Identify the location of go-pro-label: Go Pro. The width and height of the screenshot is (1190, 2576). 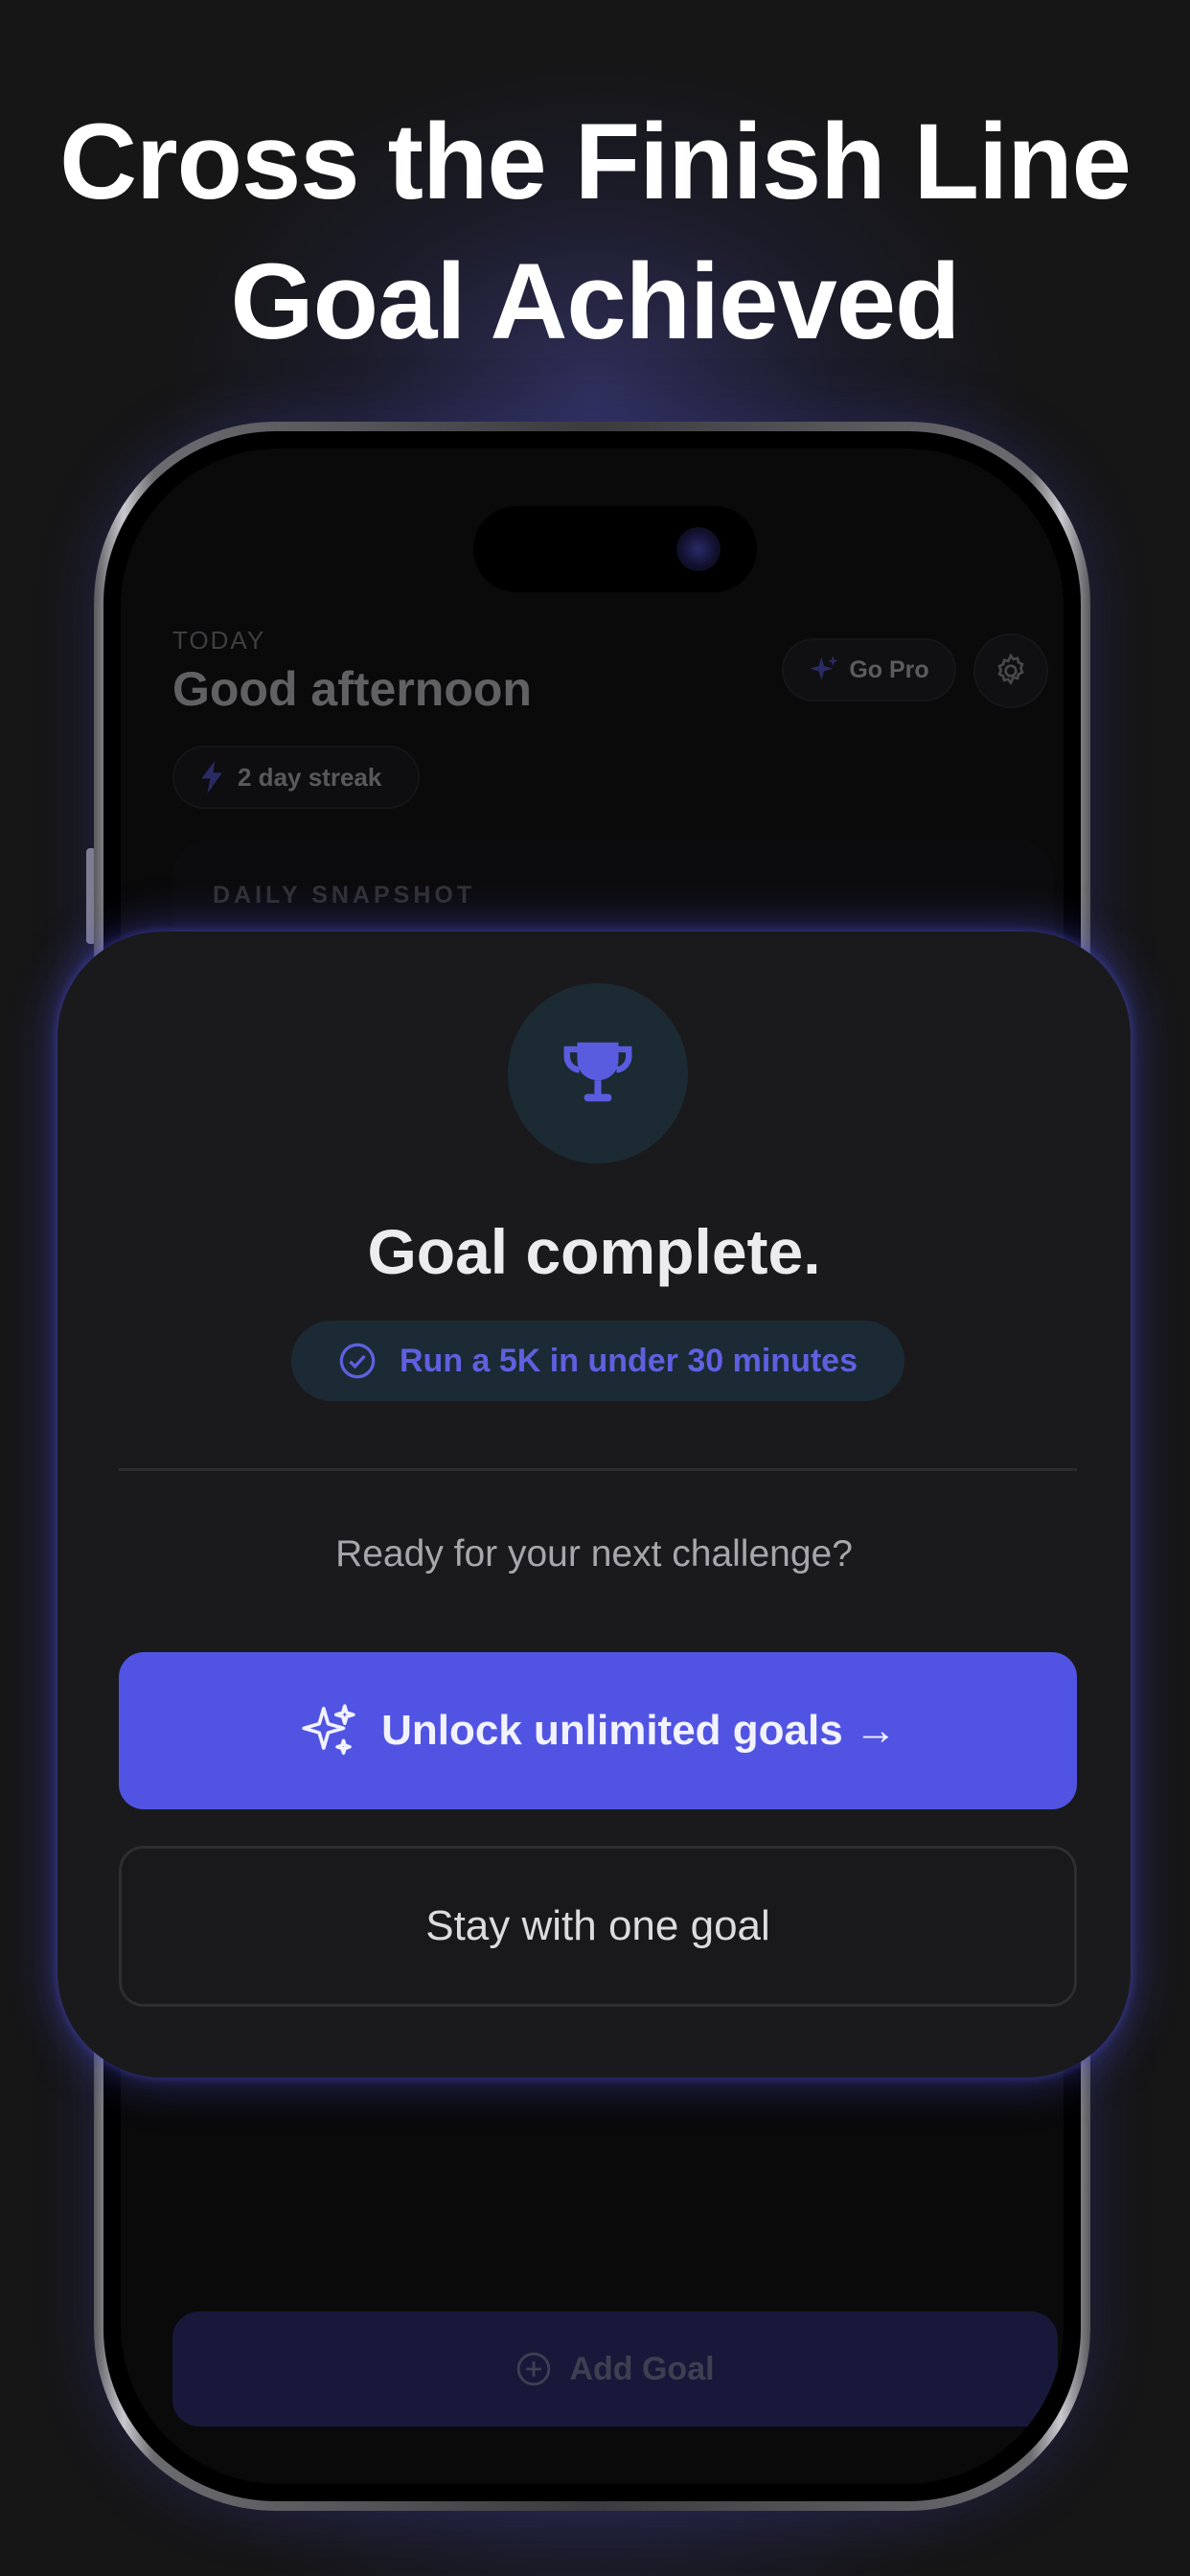
(889, 669).